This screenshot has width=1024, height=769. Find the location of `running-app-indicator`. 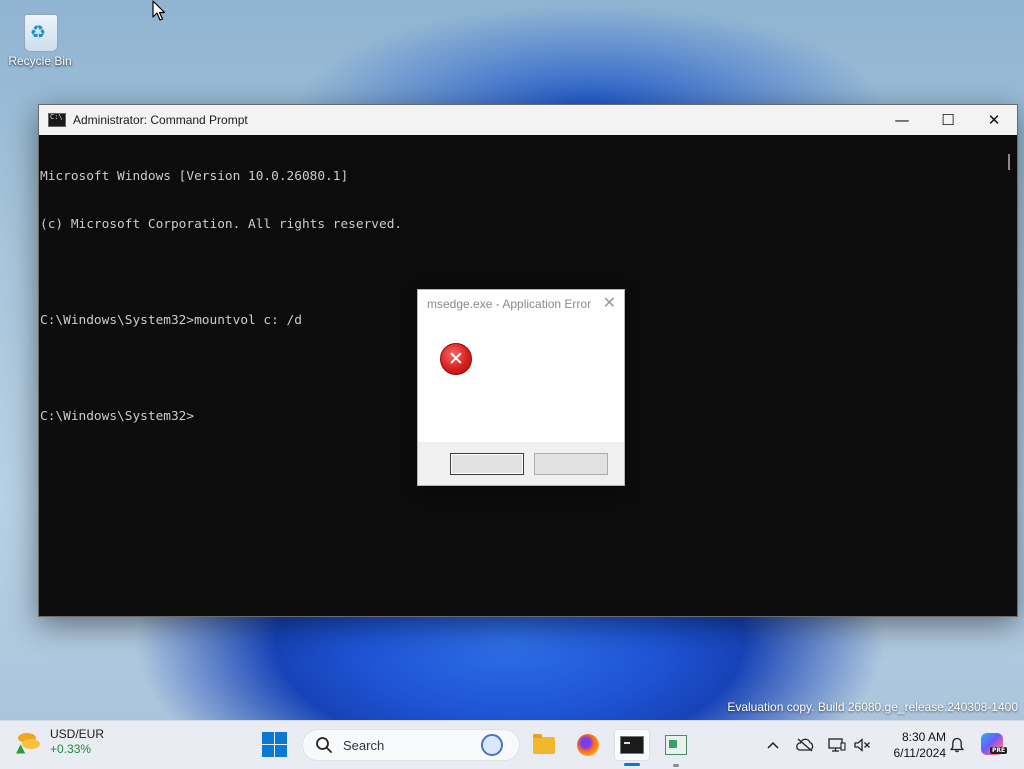

running-app-indicator is located at coordinates (676, 765).